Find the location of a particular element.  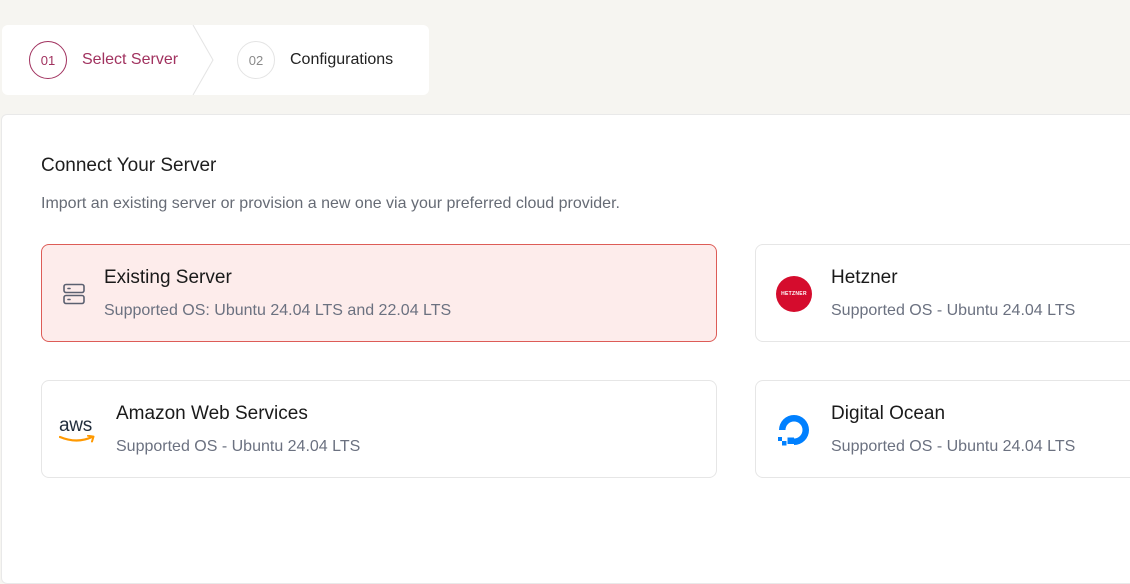

hetzner-logo-icon: HETZNER is located at coordinates (794, 294).